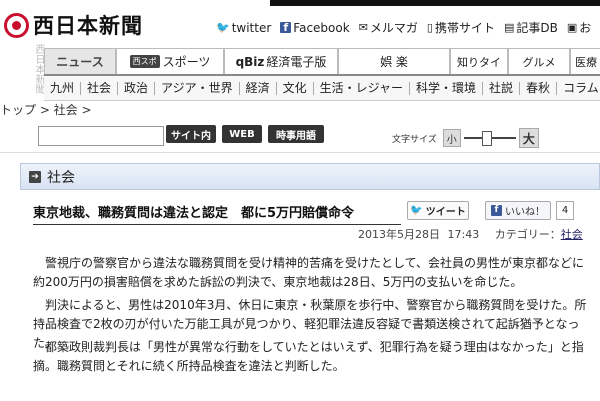 This screenshot has height=401, width=600. What do you see at coordinates (572, 234) in the screenshot?
I see `article-category-link: 社会` at bounding box center [572, 234].